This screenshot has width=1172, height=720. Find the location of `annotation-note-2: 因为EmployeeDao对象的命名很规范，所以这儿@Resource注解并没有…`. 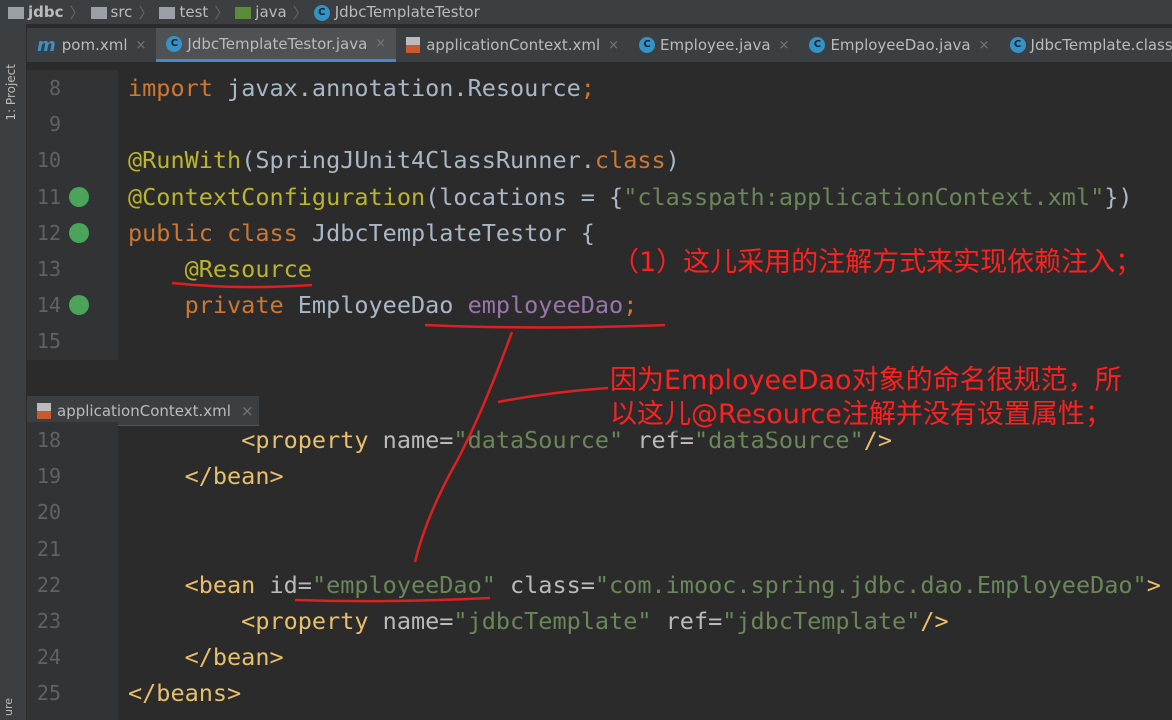

annotation-note-2: 因为EmployeeDao对象的命名很规范，所以这儿@Resource注解并没有… is located at coordinates (875, 398).